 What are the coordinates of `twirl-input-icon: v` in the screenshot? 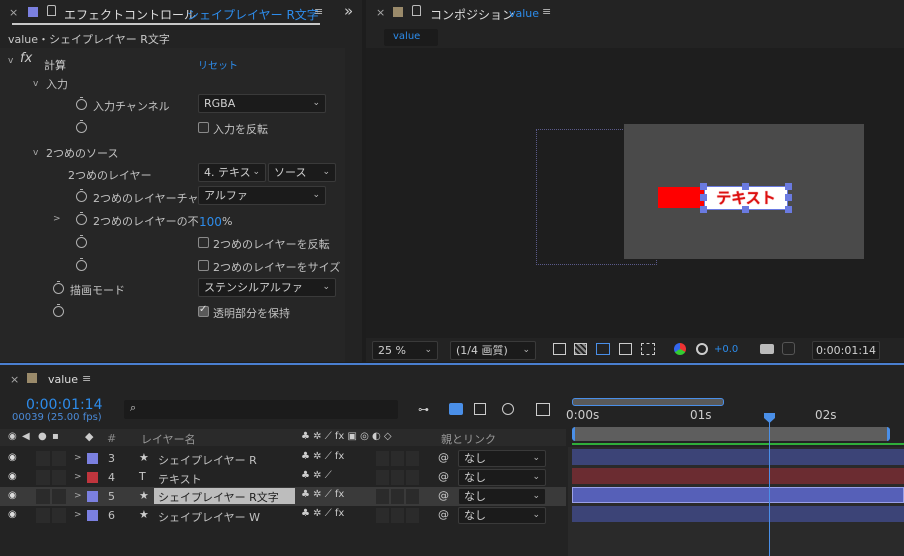 It's located at (35, 84).